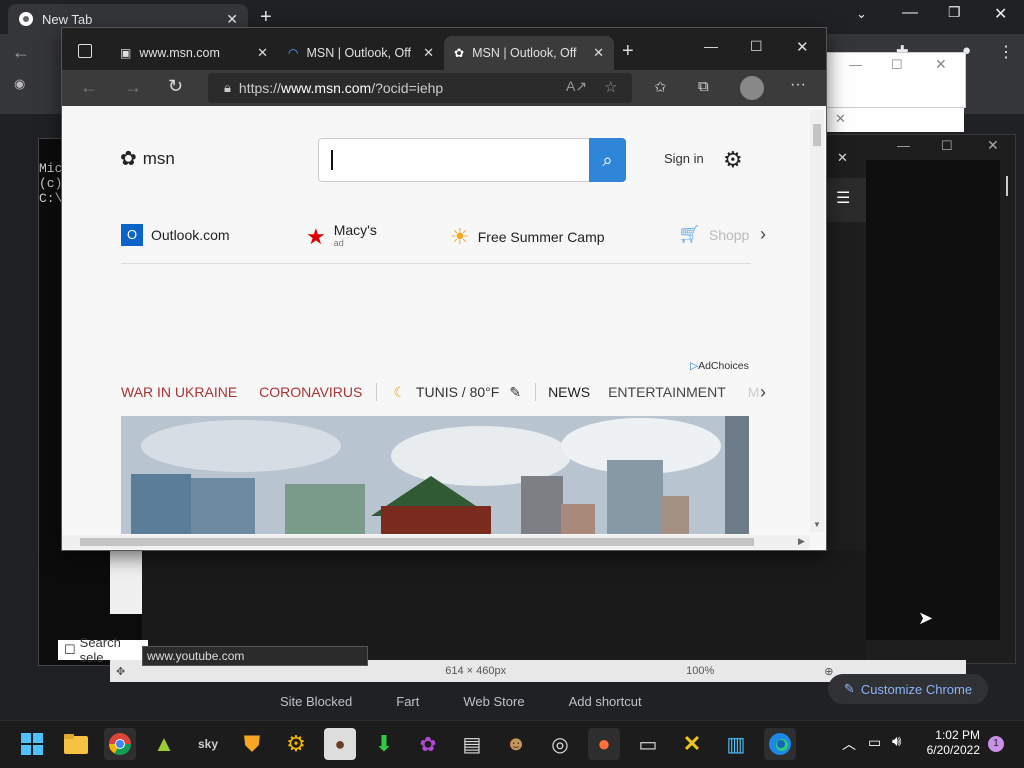  What do you see at coordinates (817, 321) in the screenshot?
I see `vertical-scrollbar: ▼` at bounding box center [817, 321].